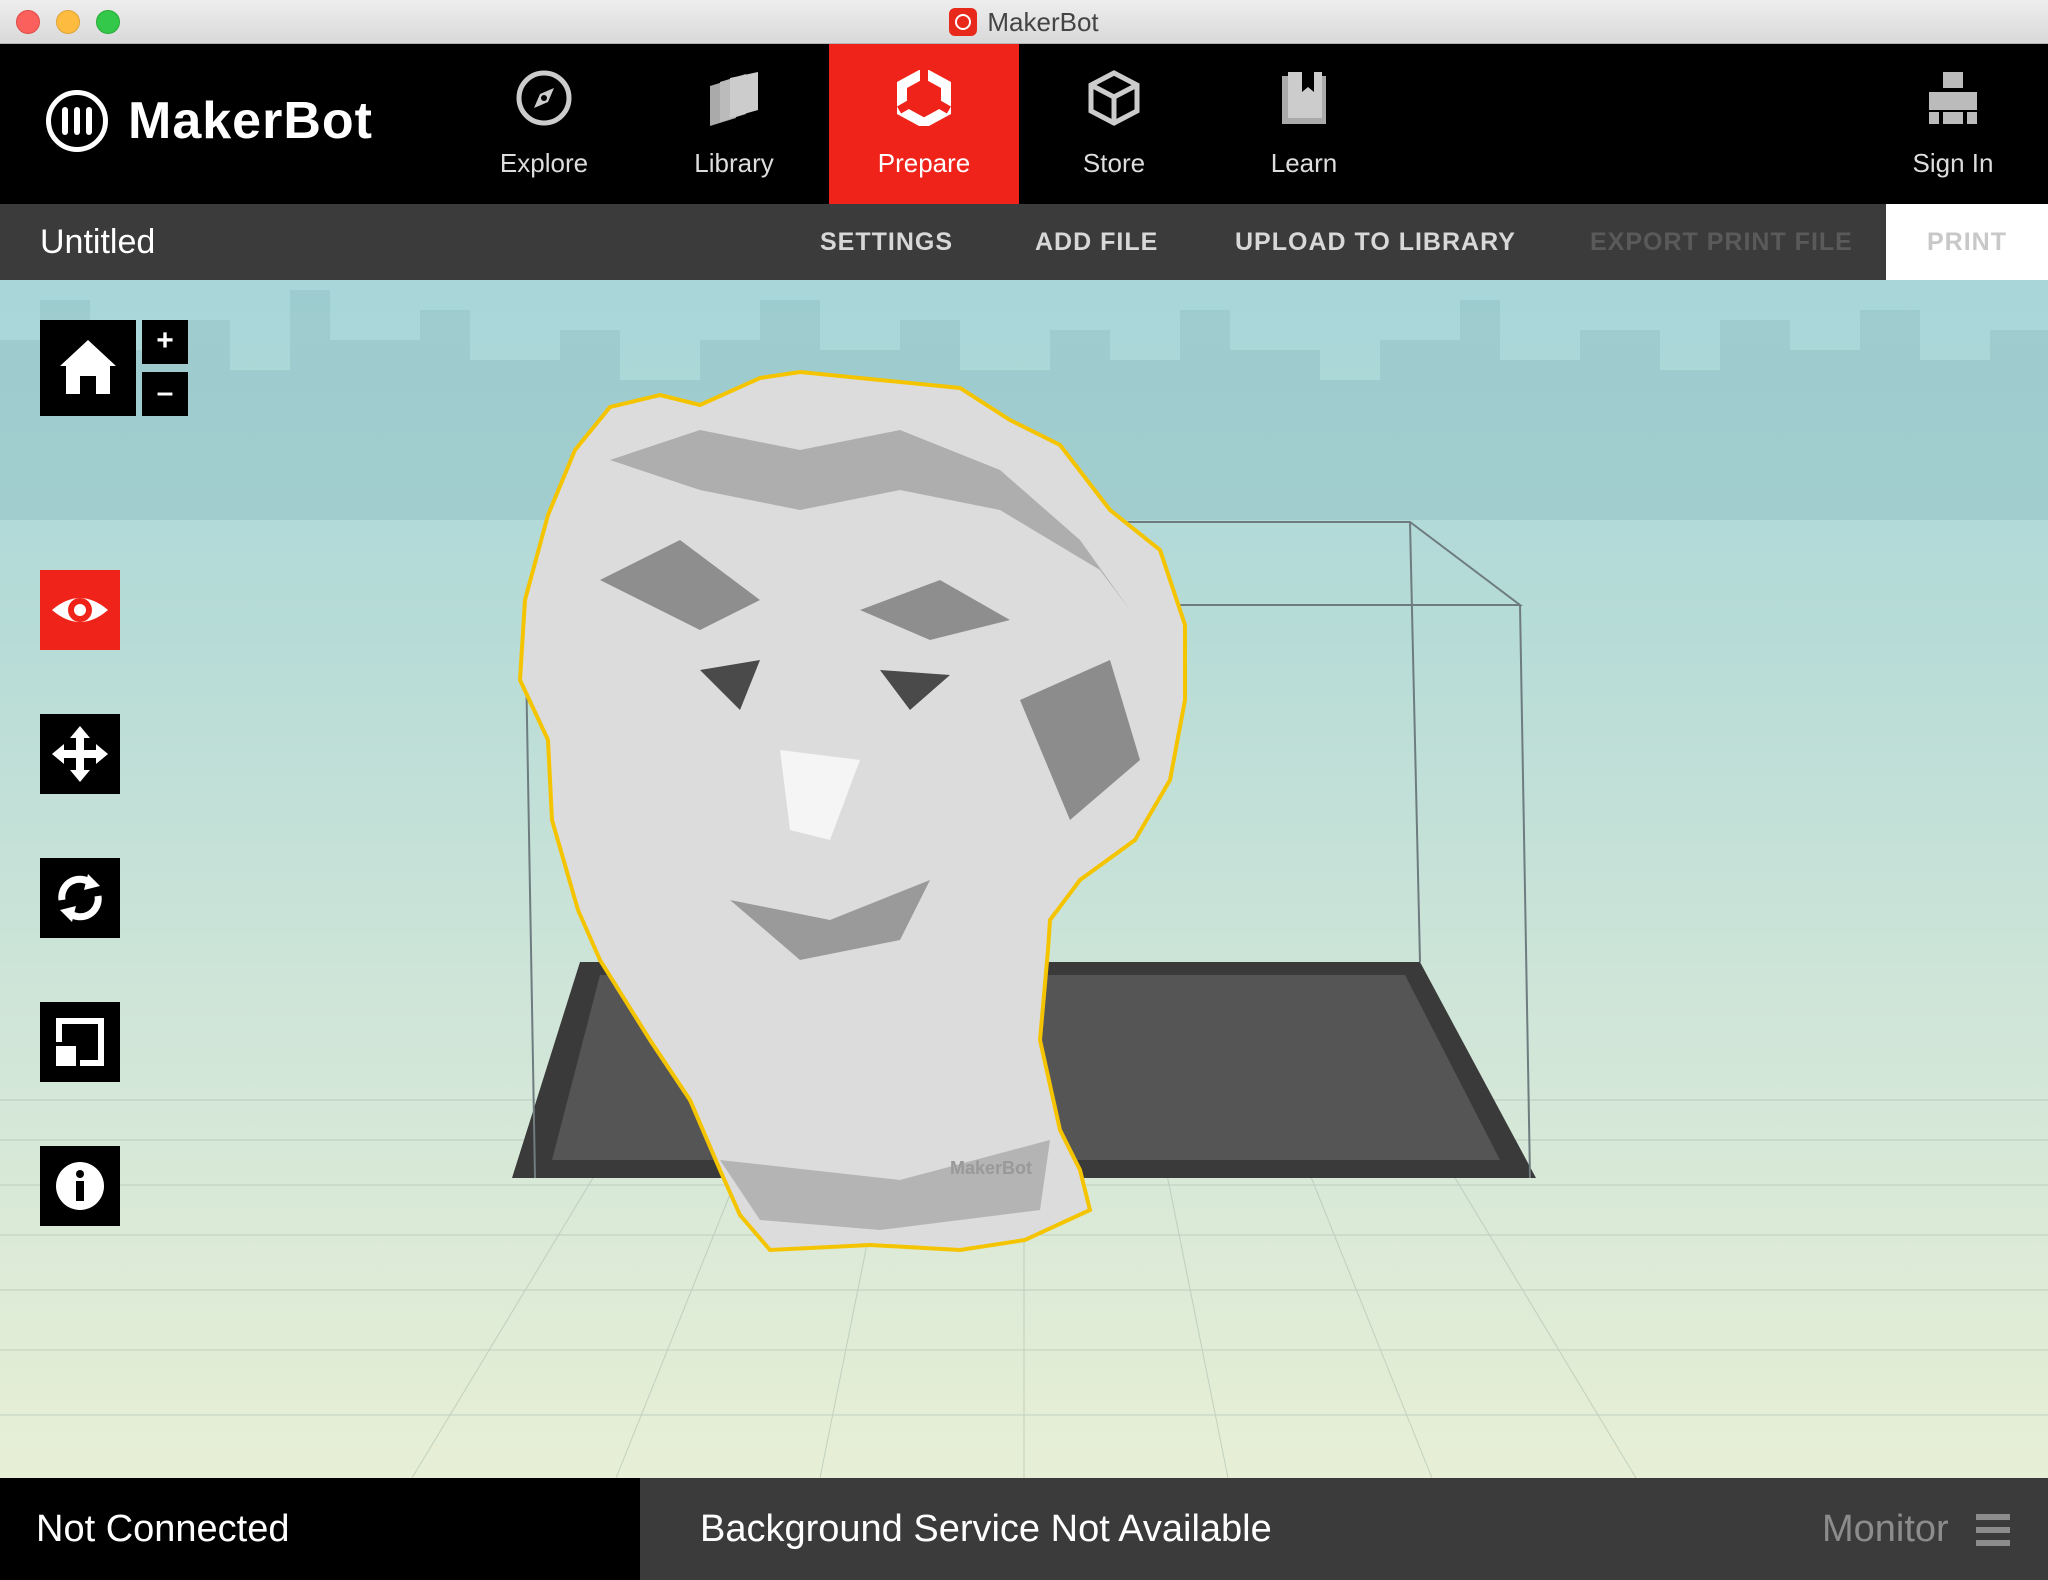 Image resolution: width=2048 pixels, height=1580 pixels. Describe the element at coordinates (963, 22) in the screenshot. I see `makerbot-app-icon` at that location.